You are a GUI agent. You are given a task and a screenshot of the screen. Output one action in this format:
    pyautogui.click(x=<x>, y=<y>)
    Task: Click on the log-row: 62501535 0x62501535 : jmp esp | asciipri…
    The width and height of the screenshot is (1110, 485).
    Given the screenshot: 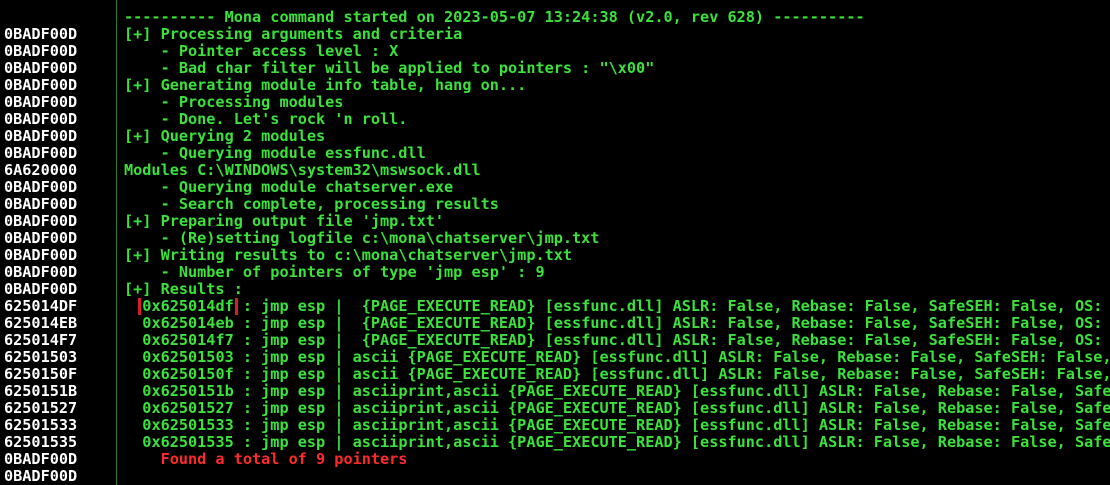 What is the action you would take?
    pyautogui.click(x=555, y=442)
    